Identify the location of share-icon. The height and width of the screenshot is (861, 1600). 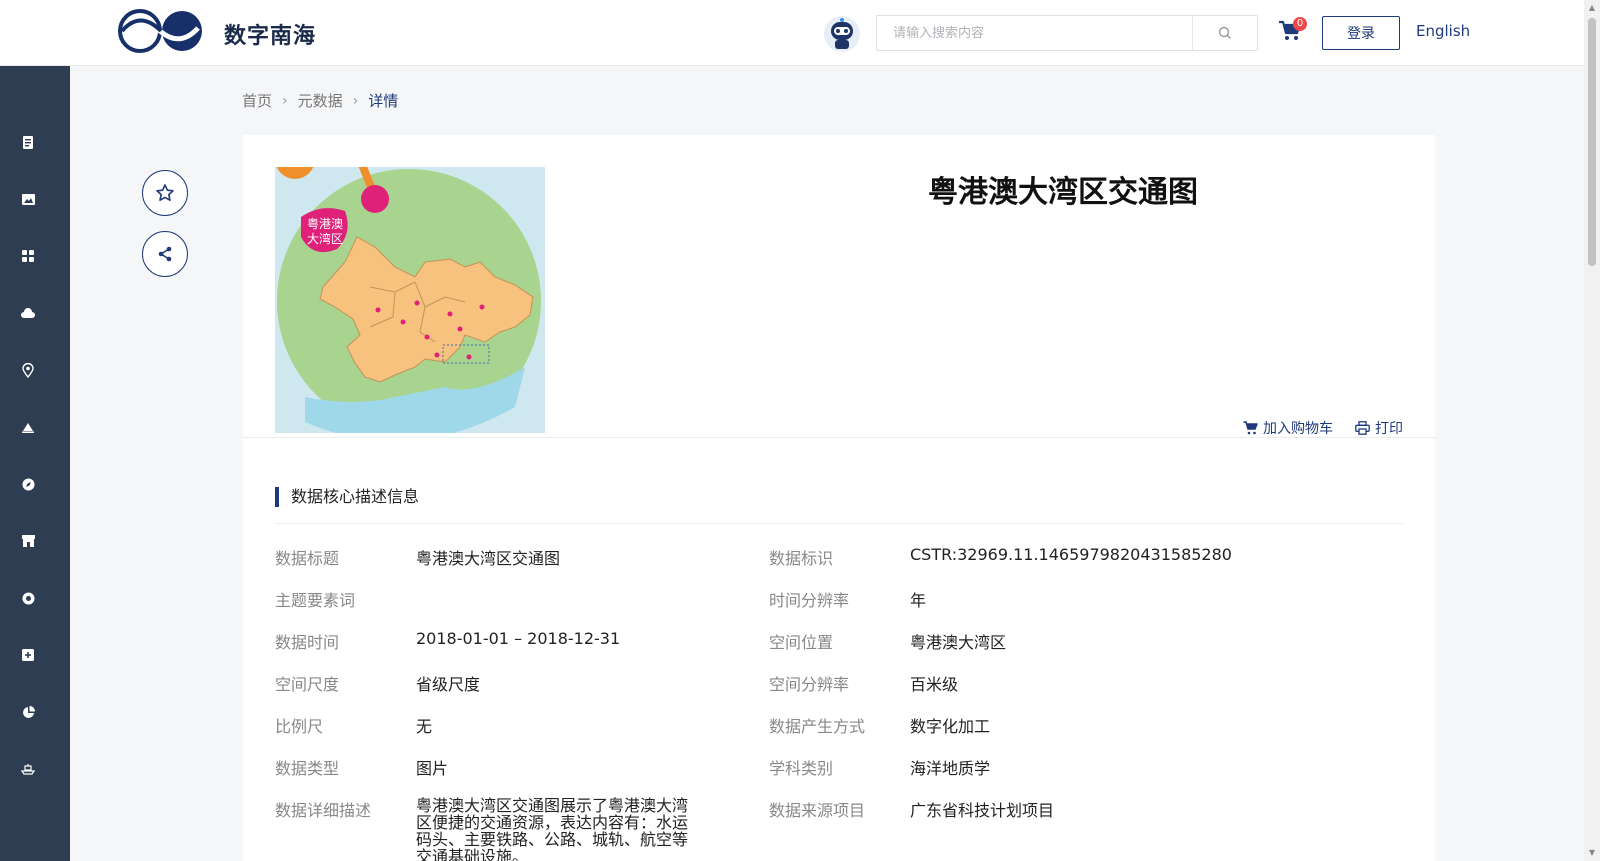
(165, 254).